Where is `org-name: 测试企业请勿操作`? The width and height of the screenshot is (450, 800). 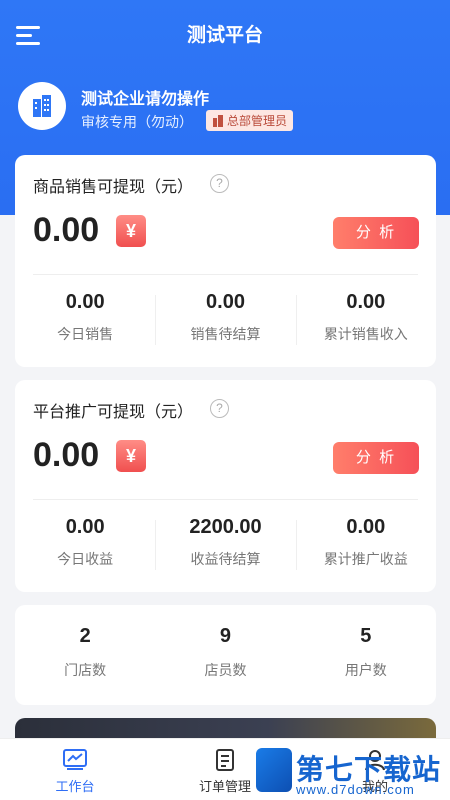
org-name: 测试企业请勿操作 is located at coordinates (145, 99).